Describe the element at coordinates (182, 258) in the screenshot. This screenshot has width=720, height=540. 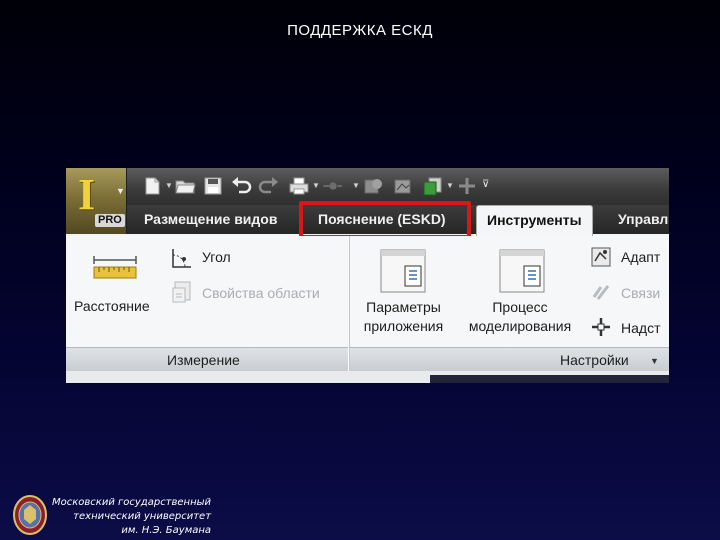
I see `angle-icon` at that location.